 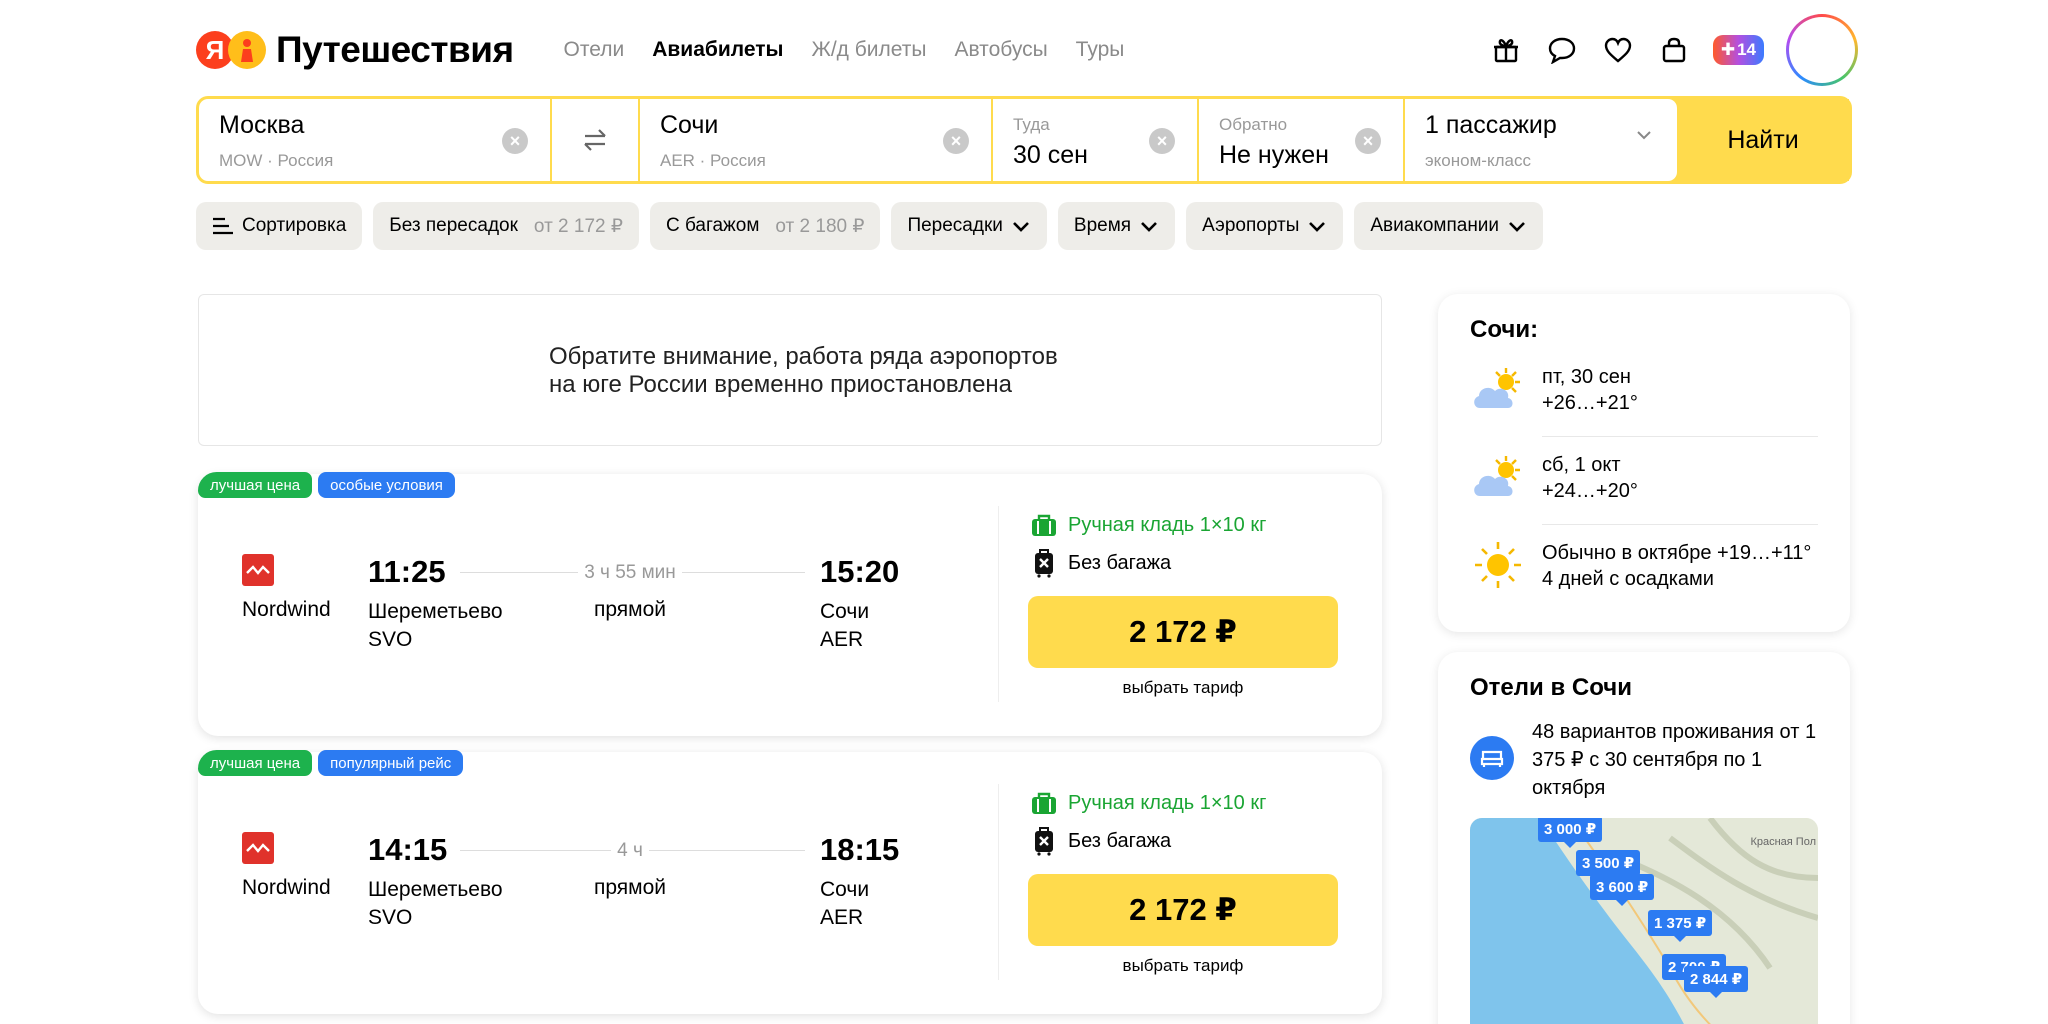 What do you see at coordinates (1251, 225) in the screenshot?
I see `airports-label: Аэропорты` at bounding box center [1251, 225].